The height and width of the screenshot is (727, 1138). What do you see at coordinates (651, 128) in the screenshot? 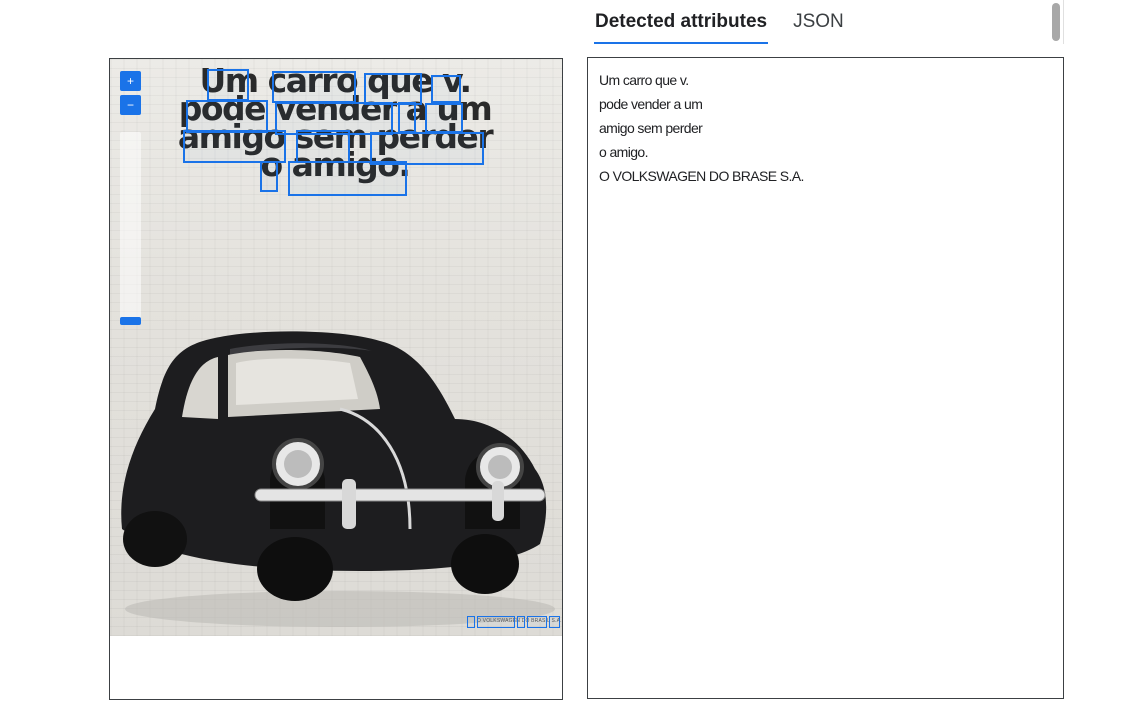
I see `detected-text-line: amigo sem perder` at bounding box center [651, 128].